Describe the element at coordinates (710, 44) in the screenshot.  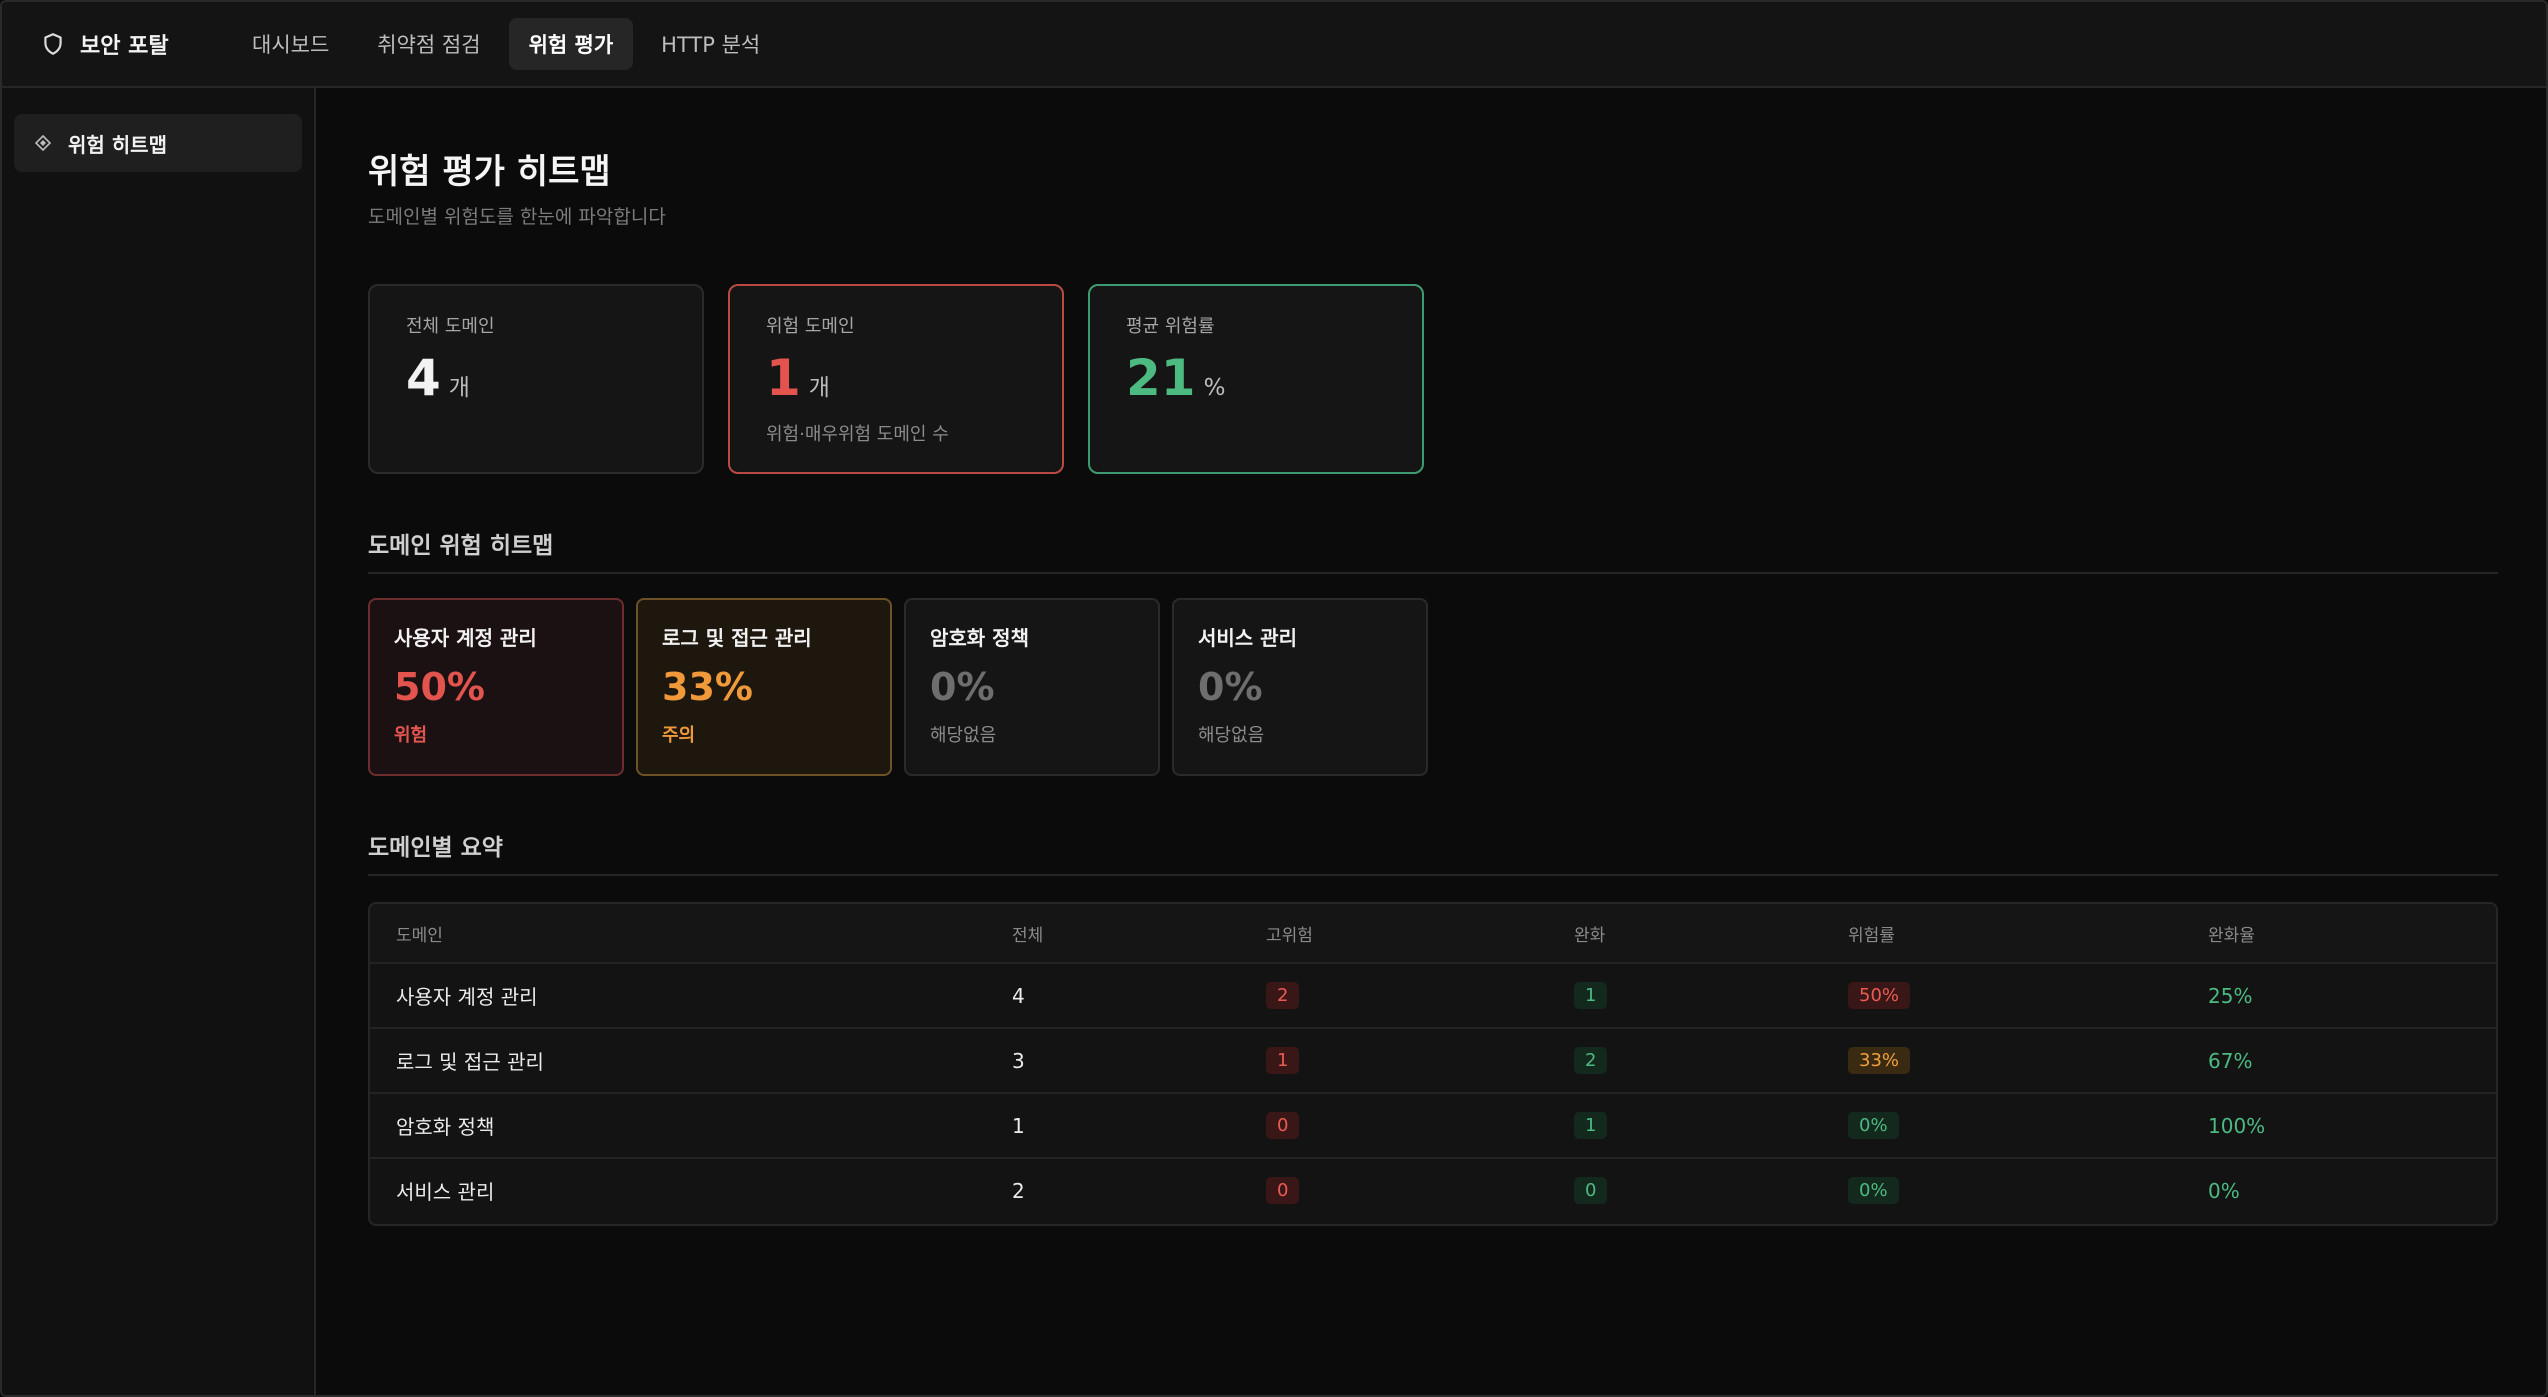
I see `tab-http-analysis: HTTP 분석` at that location.